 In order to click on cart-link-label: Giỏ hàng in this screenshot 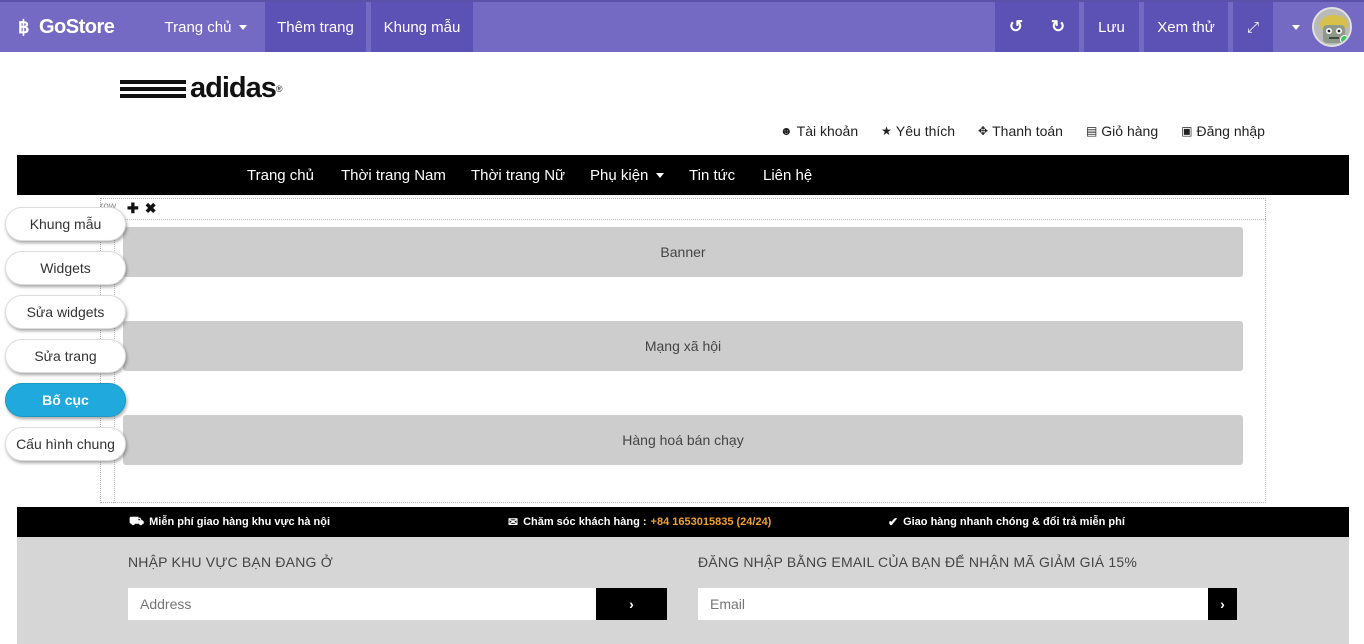, I will do `click(1130, 131)`.